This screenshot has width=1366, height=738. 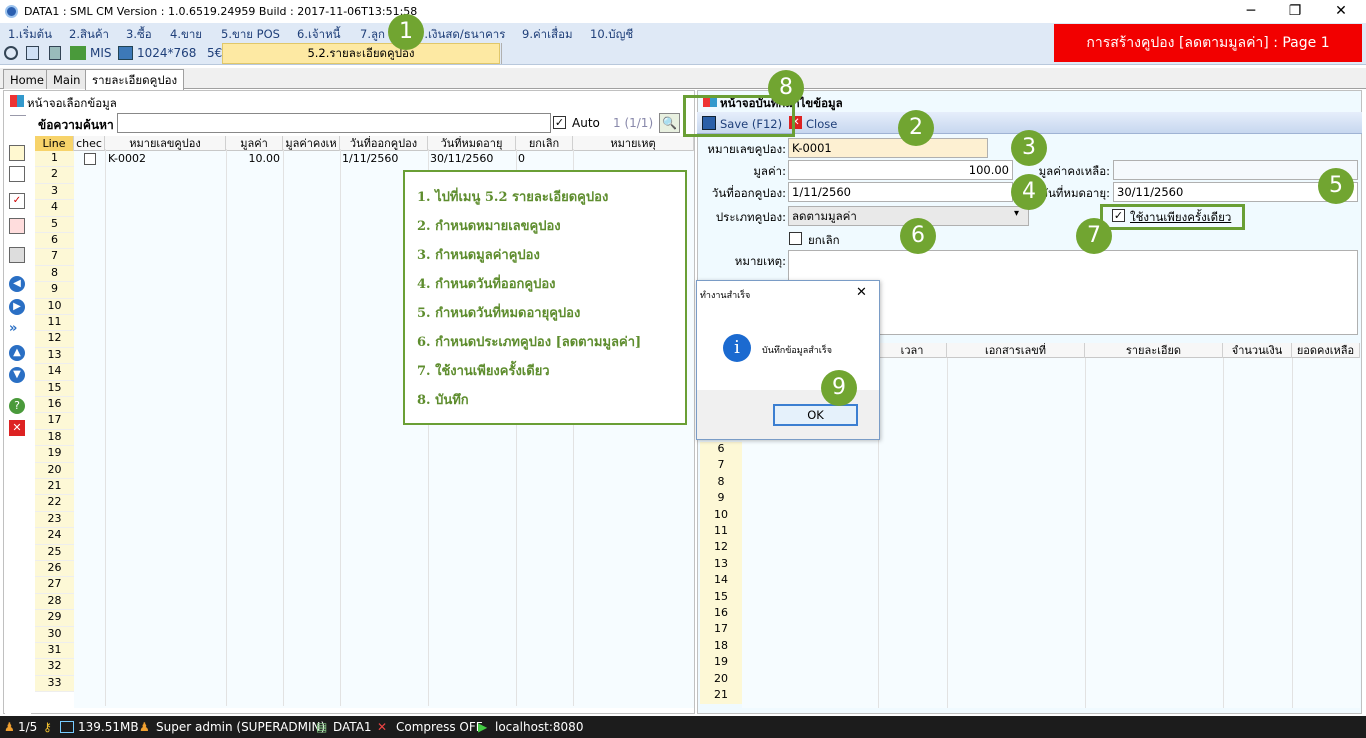 What do you see at coordinates (1016, 350) in the screenshot?
I see `col-doc-no: เอกสารเลขที่` at bounding box center [1016, 350].